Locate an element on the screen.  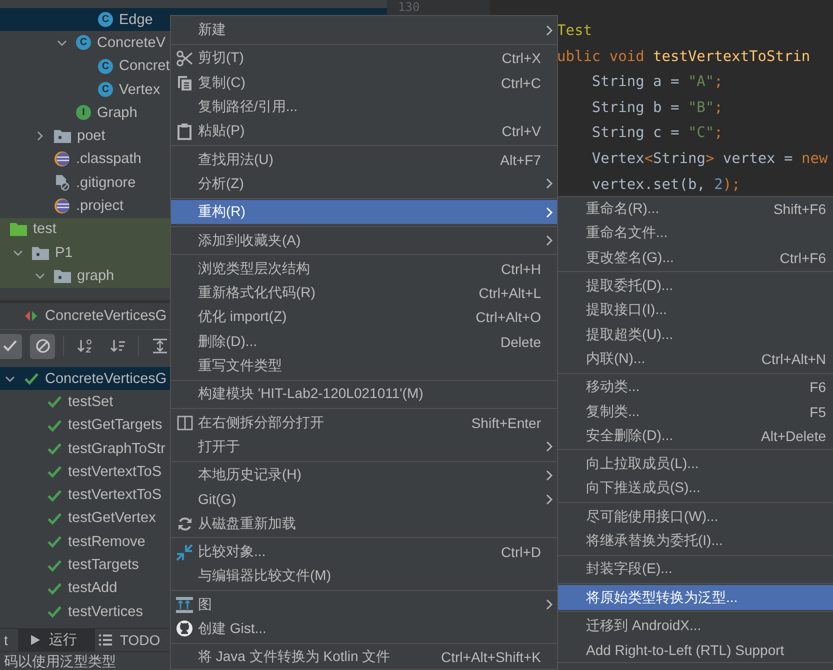
code-line: Vertex<String> vertex = new is located at coordinates (709, 159).